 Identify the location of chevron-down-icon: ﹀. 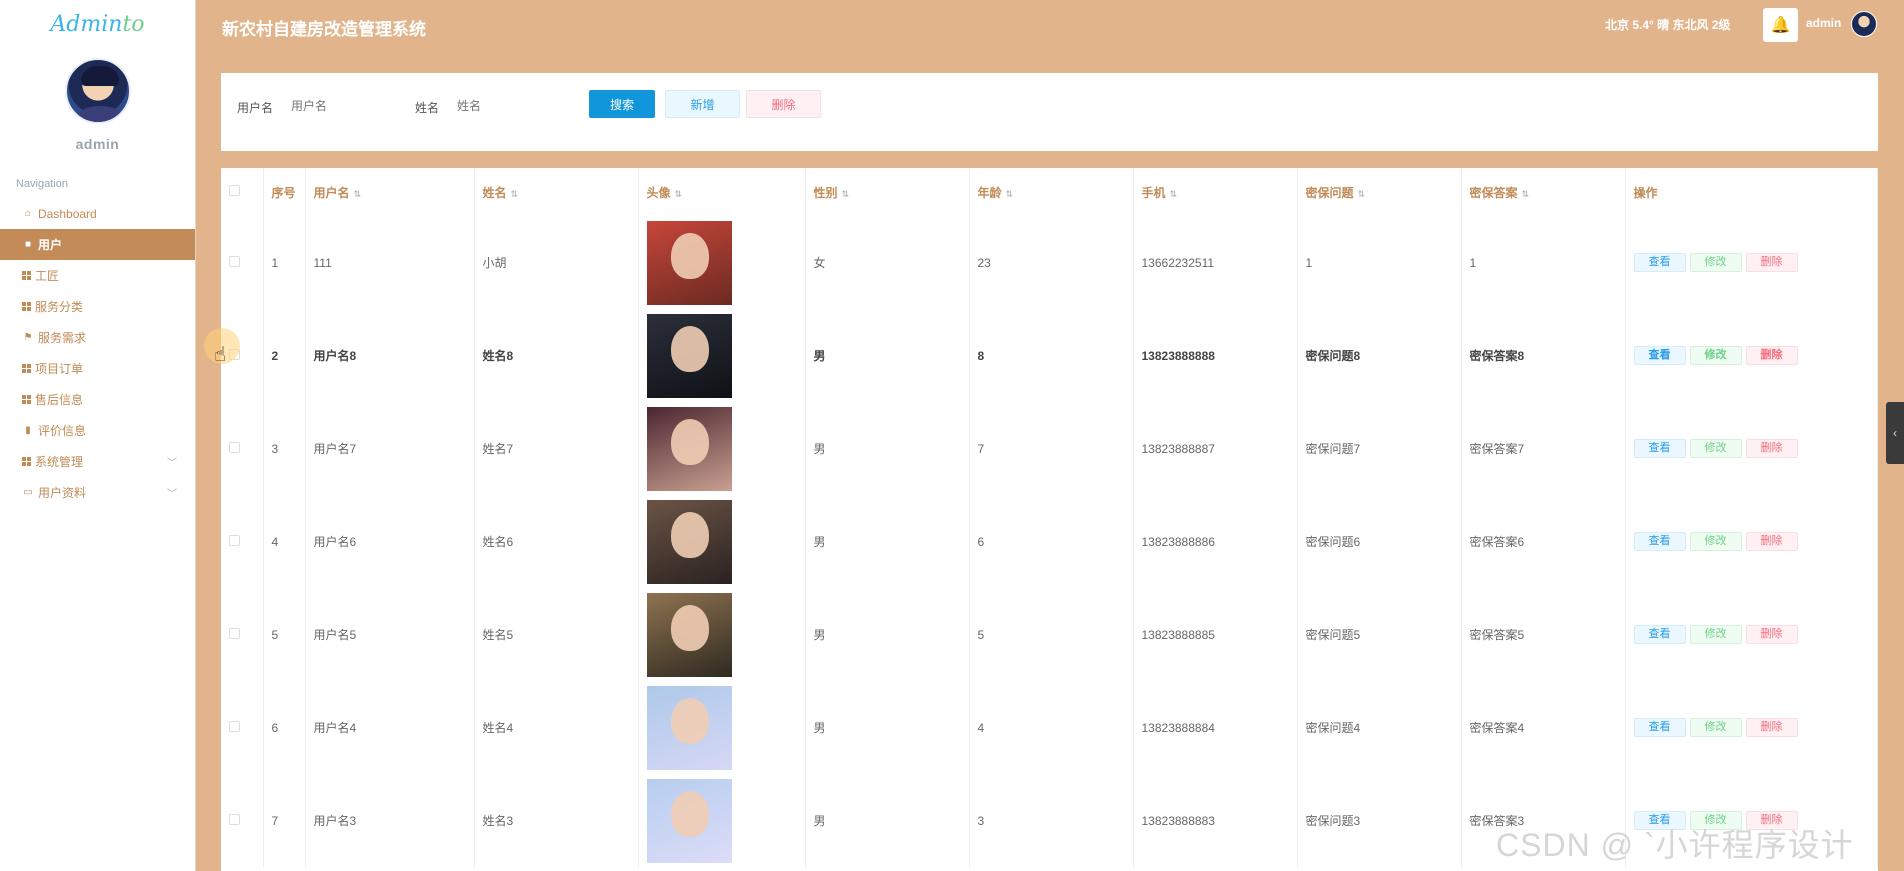
(172, 463).